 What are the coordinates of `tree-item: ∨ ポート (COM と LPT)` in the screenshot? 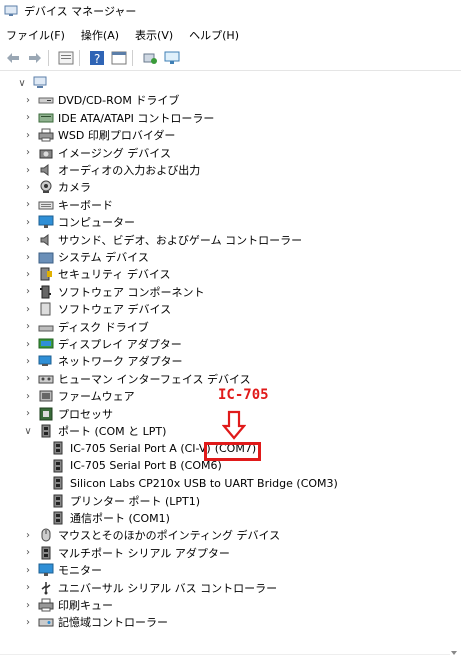 It's located at (94, 431).